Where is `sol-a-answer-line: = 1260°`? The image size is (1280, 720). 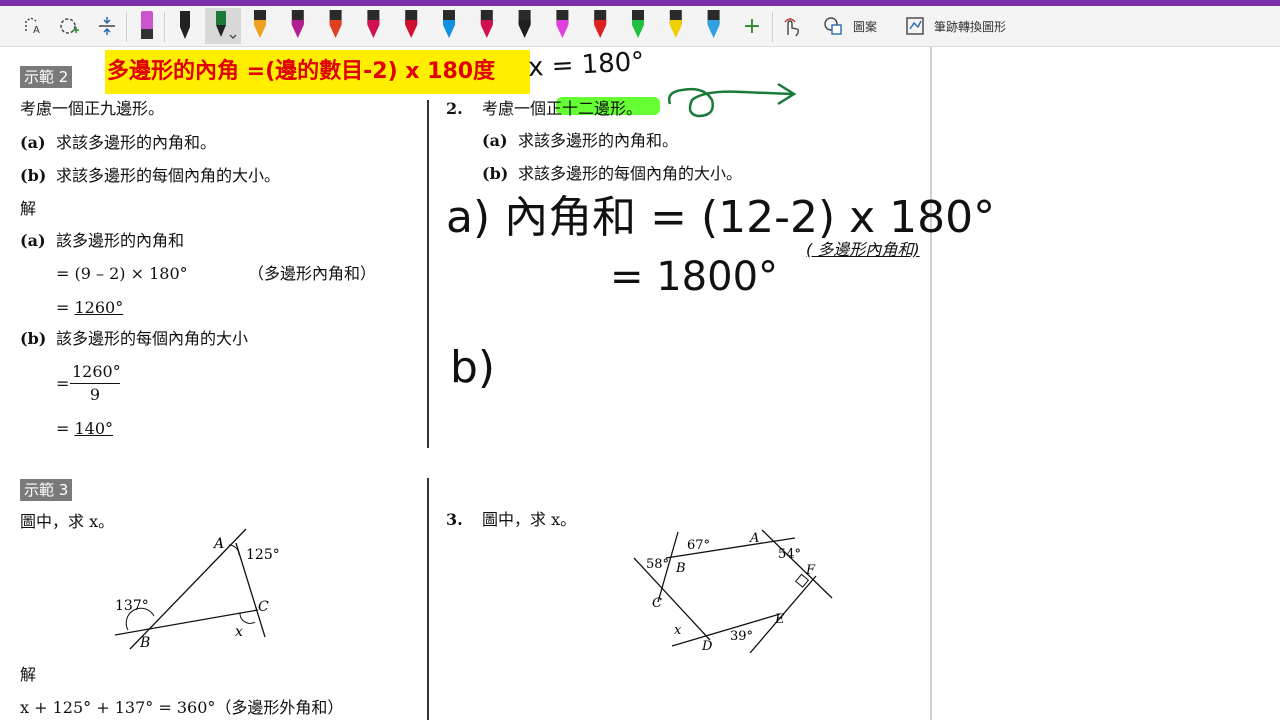 sol-a-answer-line: = 1260° is located at coordinates (89, 308).